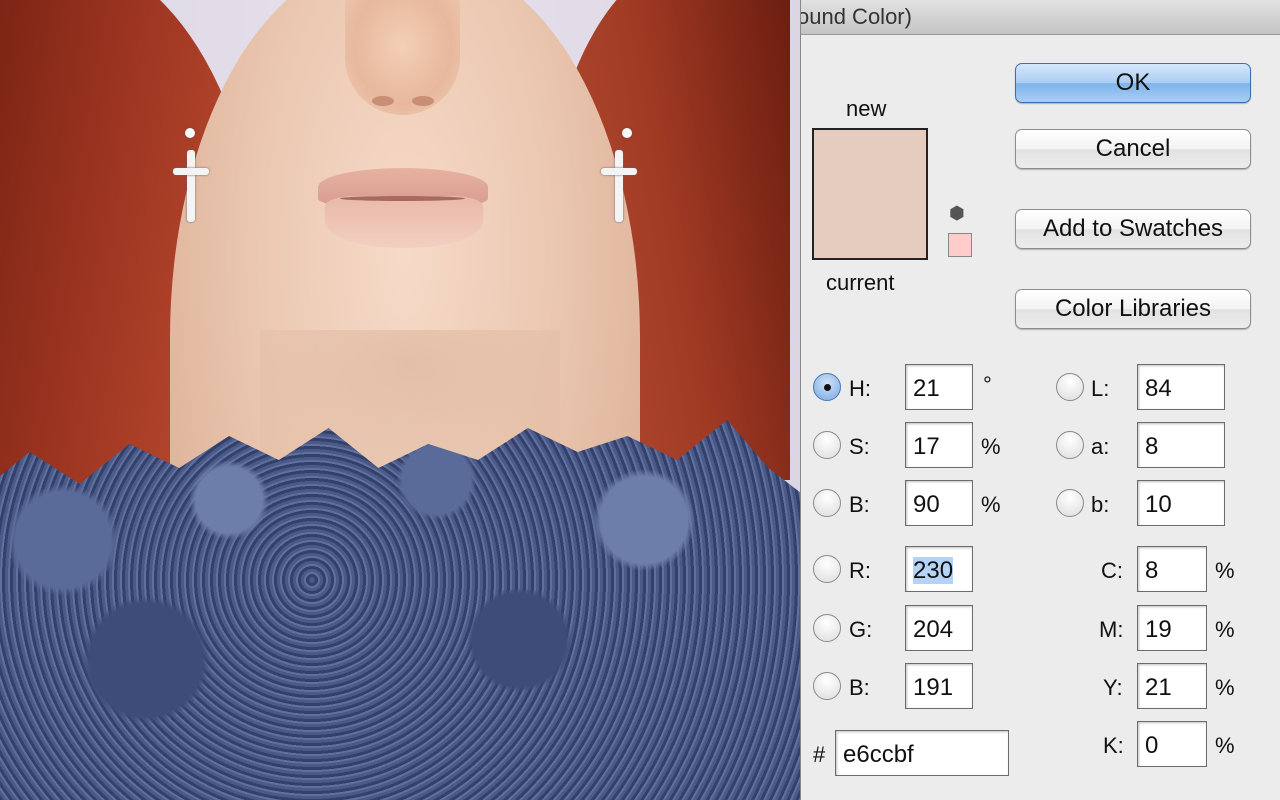 The width and height of the screenshot is (1280, 800). Describe the element at coordinates (1225, 570) in the screenshot. I see `cyan-unit: %` at that location.